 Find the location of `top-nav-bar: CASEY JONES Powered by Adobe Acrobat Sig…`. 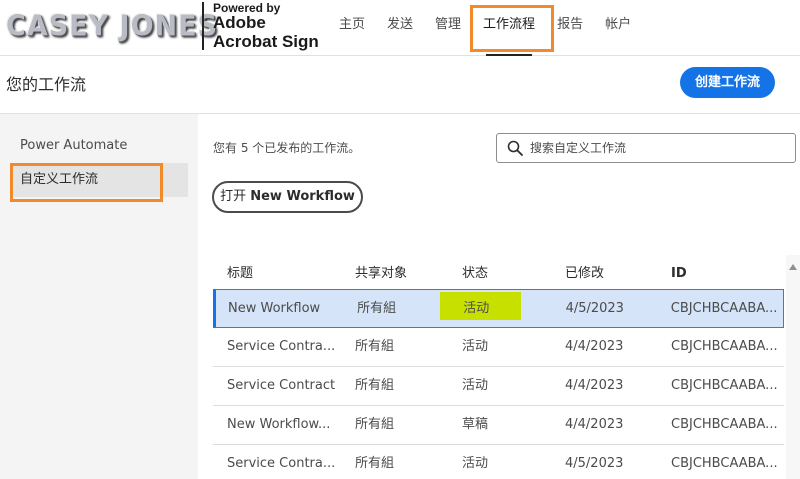

top-nav-bar: CASEY JONES Powered by Adobe Acrobat Sig… is located at coordinates (400, 28).